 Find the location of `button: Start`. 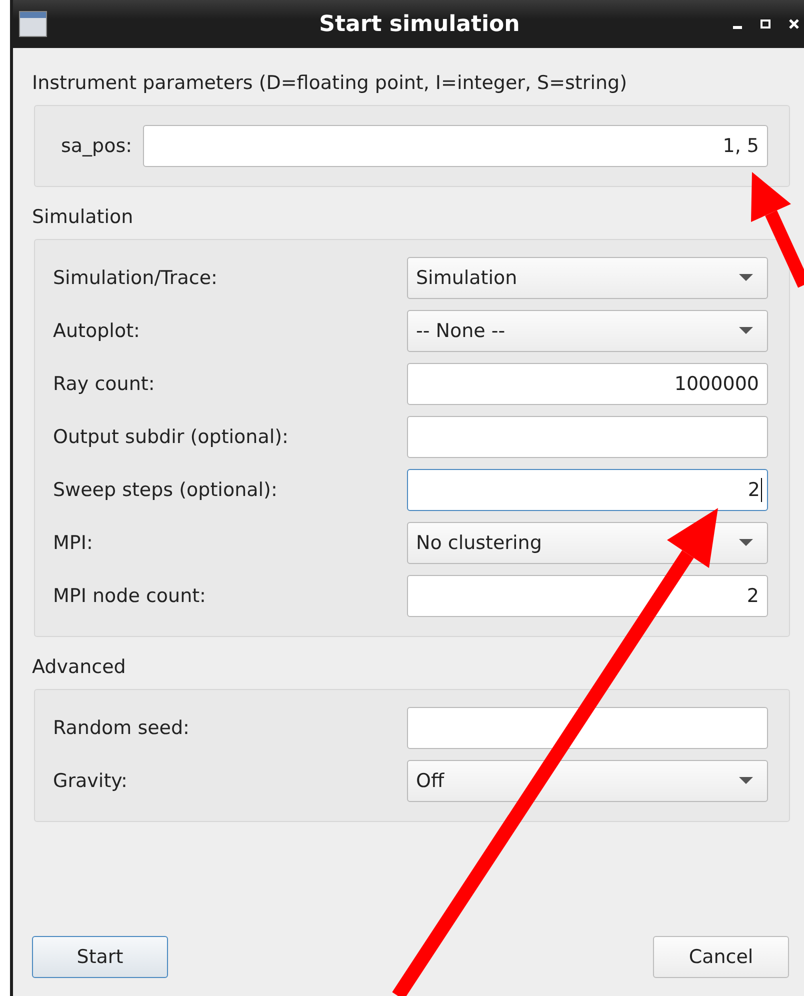

button: Start is located at coordinates (100, 957).